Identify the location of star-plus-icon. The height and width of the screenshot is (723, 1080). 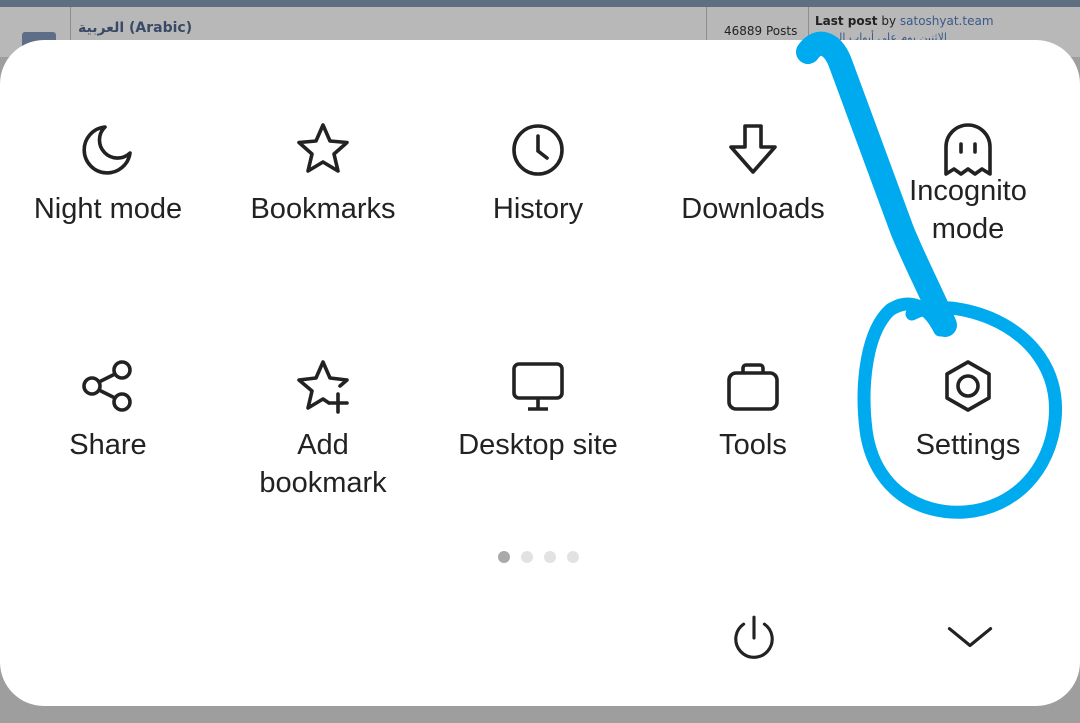
(323, 386).